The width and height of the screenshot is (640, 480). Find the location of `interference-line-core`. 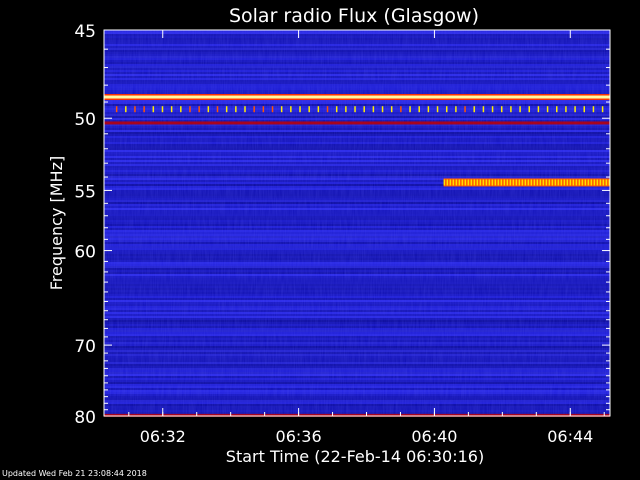

interference-line-core is located at coordinates (357, 97).